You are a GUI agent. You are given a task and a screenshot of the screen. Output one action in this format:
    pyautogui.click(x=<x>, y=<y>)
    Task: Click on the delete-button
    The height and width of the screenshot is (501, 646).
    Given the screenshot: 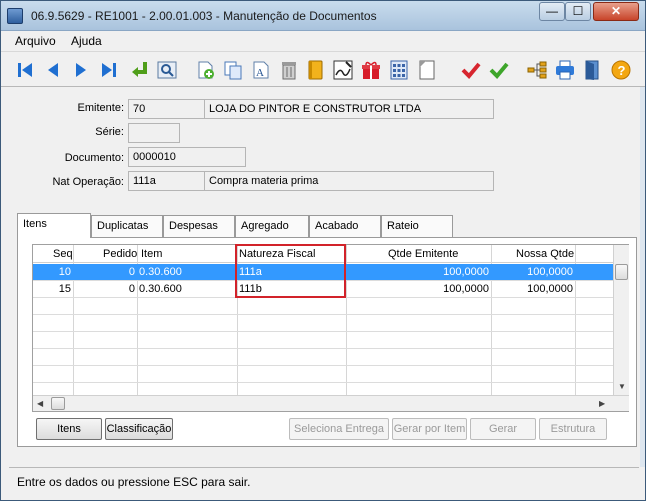 What is the action you would take?
    pyautogui.click(x=289, y=70)
    